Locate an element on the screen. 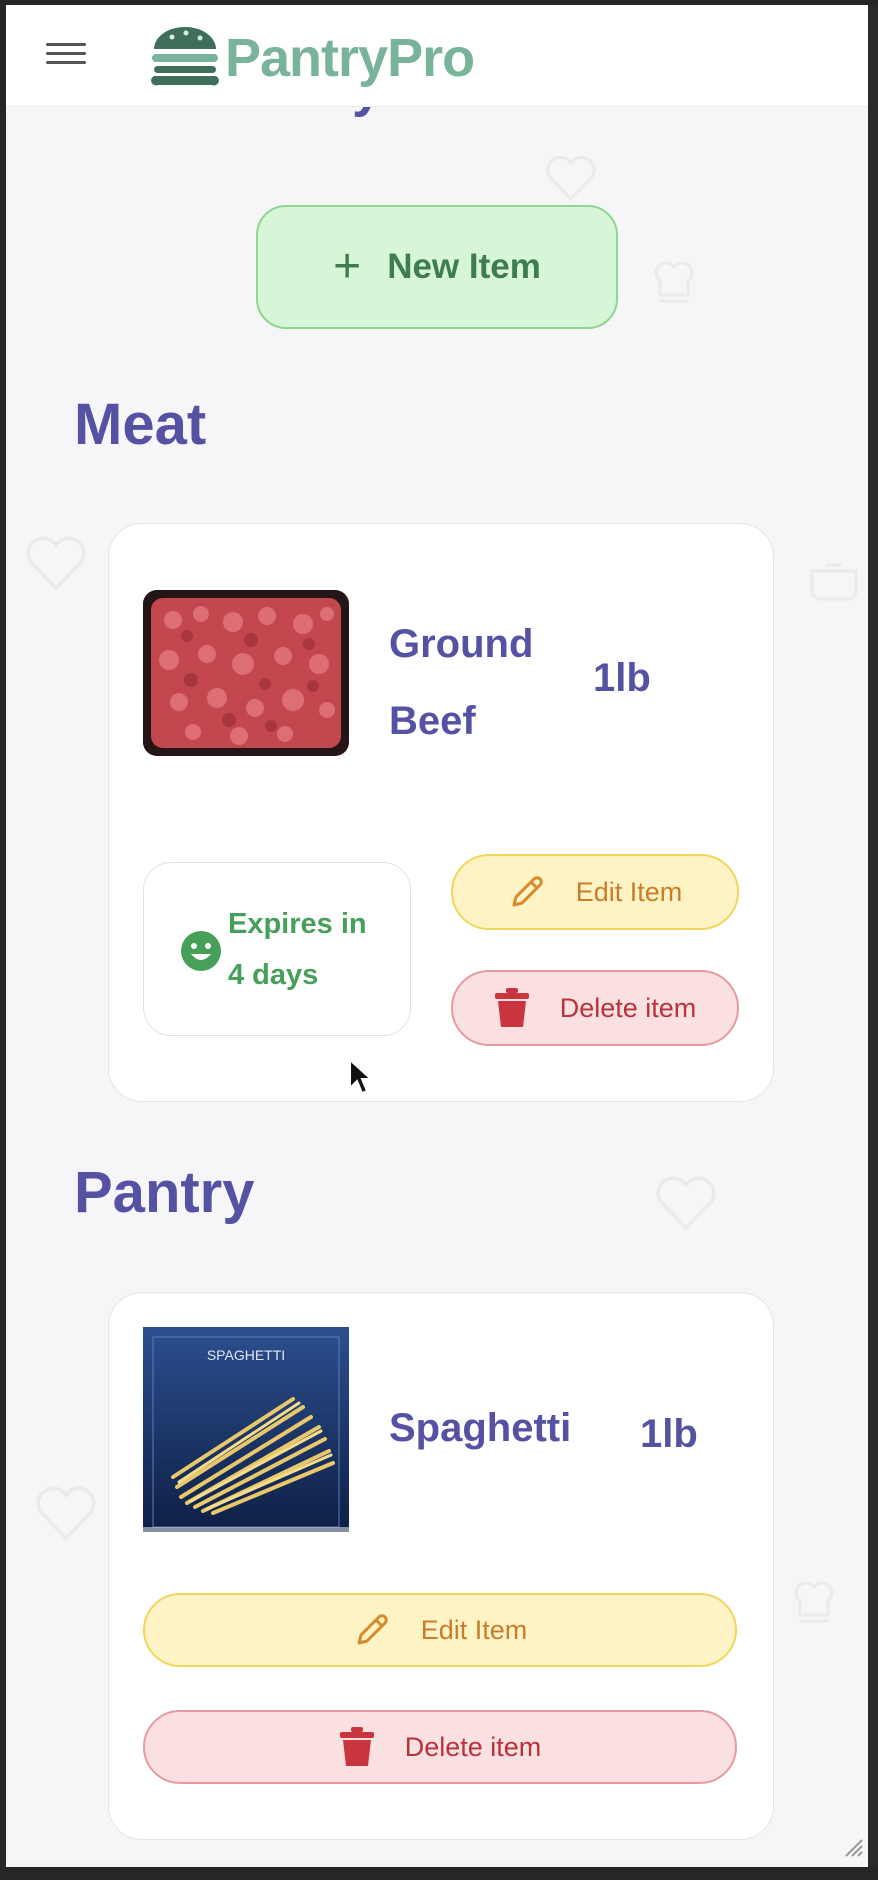 The width and height of the screenshot is (878, 1880). smile-icon is located at coordinates (201, 951).